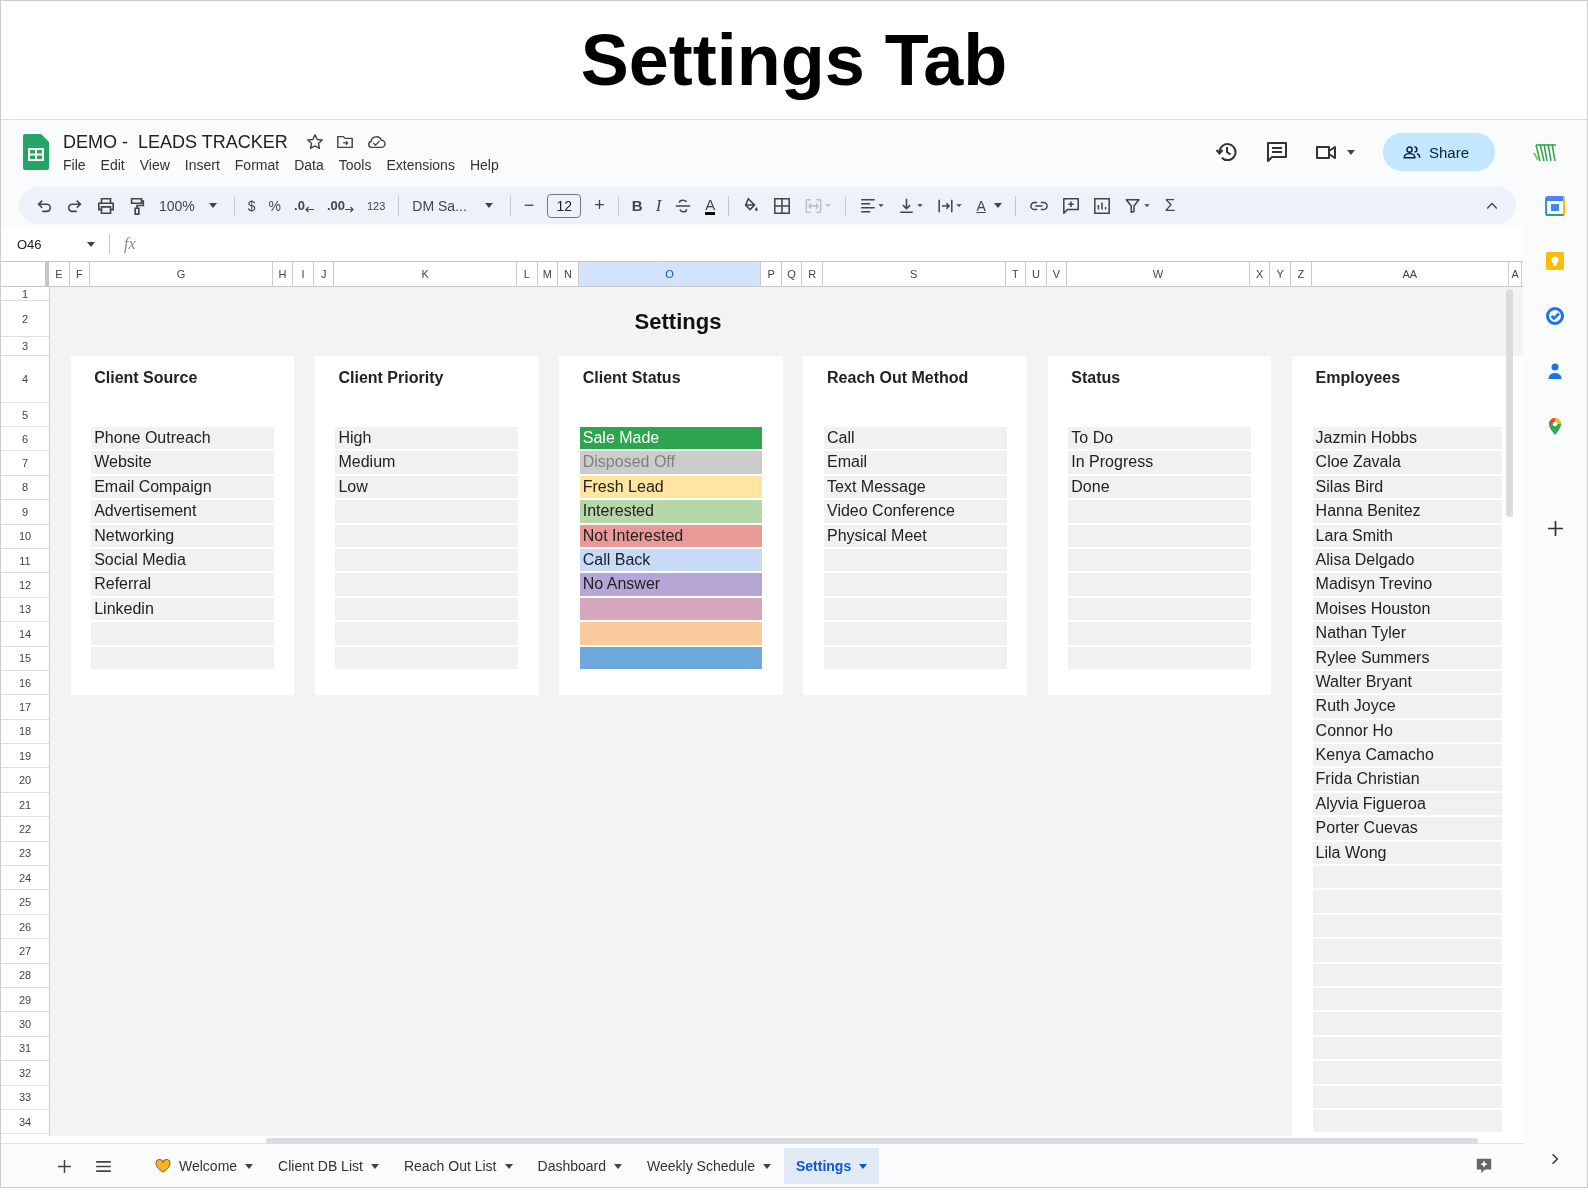 The image size is (1588, 1192). Describe the element at coordinates (25, 512) in the screenshot. I see `row-header: 9` at that location.